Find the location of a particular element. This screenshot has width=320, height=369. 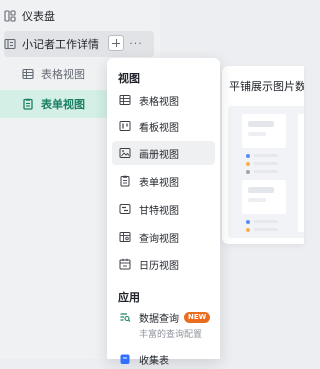

menu-item-label: 看板视图 is located at coordinates (159, 128).